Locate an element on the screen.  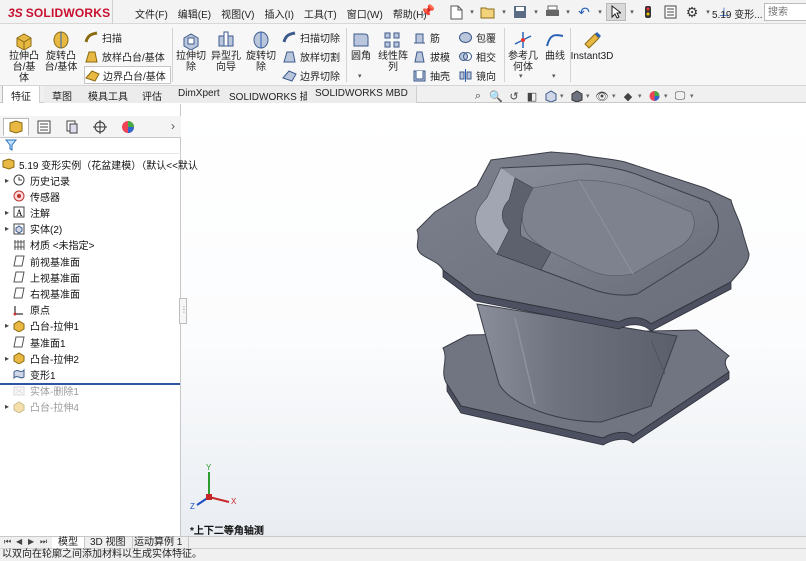
tab-evaluate: 评估 is located at coordinates (152, 94).